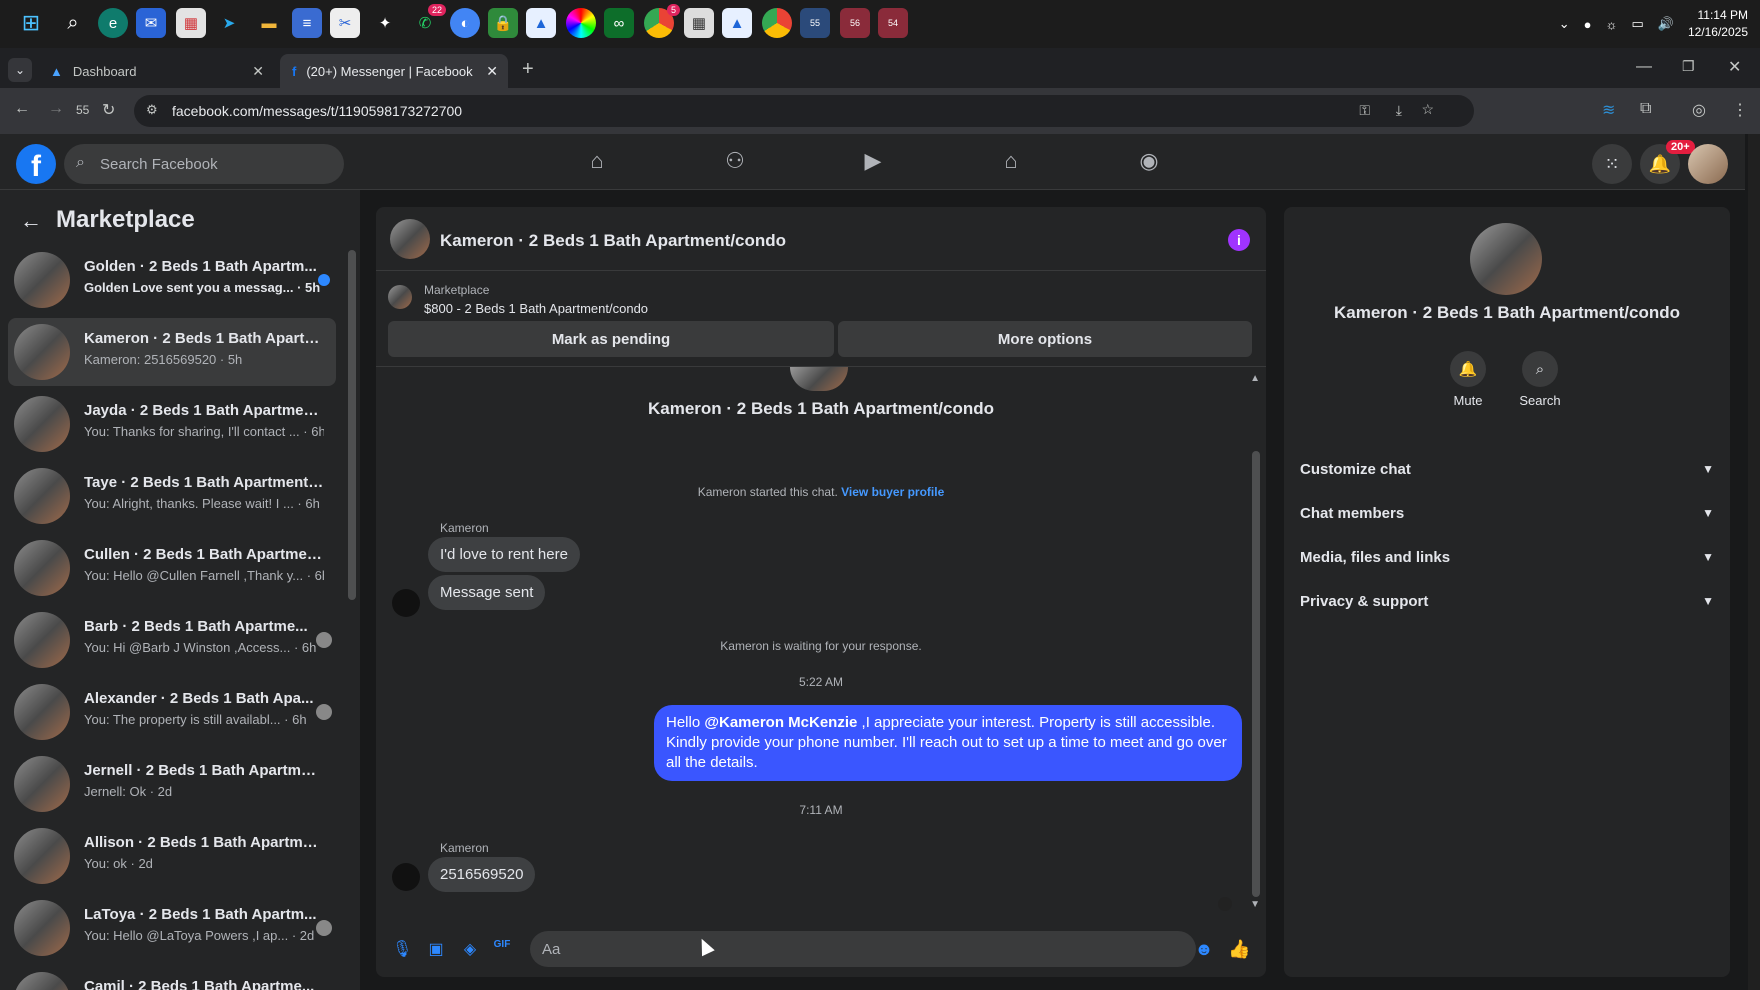 This screenshot has width=1760, height=990. I want to click on telegram-icon: ➤, so click(229, 23).